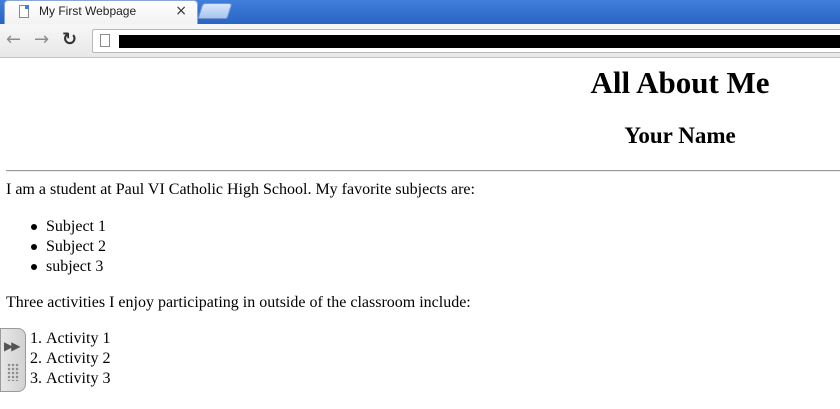 Image resolution: width=840 pixels, height=409 pixels. Describe the element at coordinates (181, 11) in the screenshot. I see `close-tab-icon: ×` at that location.